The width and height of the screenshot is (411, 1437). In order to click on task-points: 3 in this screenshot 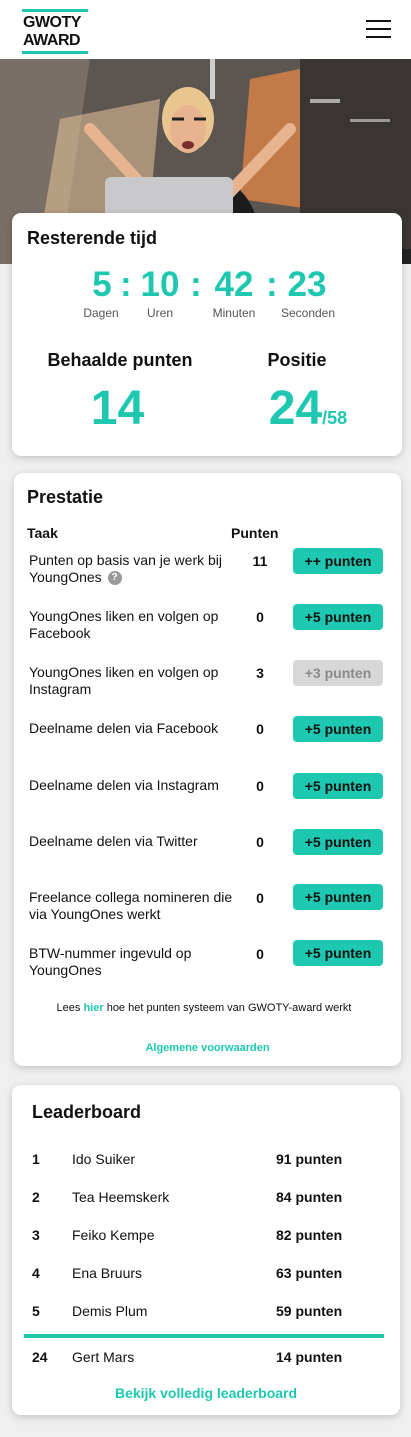, I will do `click(260, 673)`.